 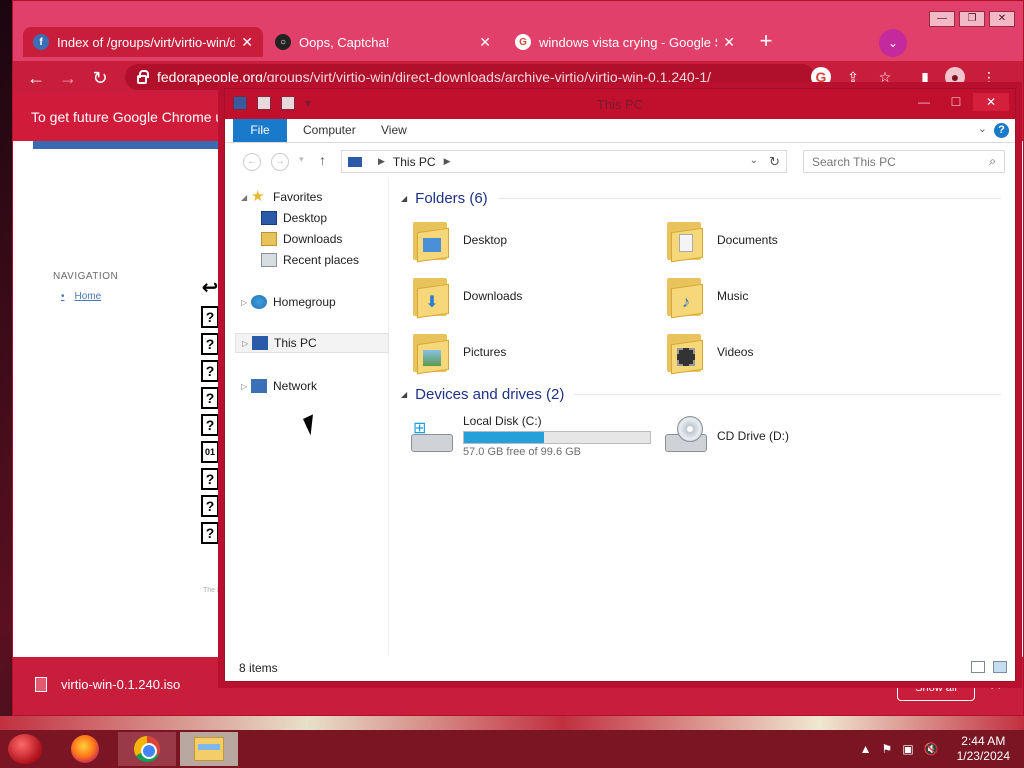 I want to click on show-hidden-icons-chevron-icon: ▲, so click(x=866, y=749).